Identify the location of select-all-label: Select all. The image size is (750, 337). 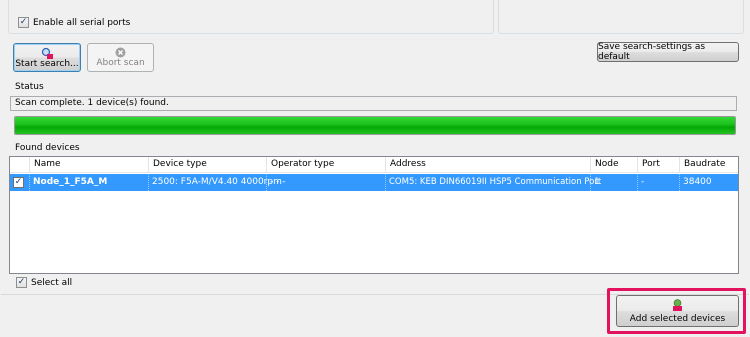
(52, 282).